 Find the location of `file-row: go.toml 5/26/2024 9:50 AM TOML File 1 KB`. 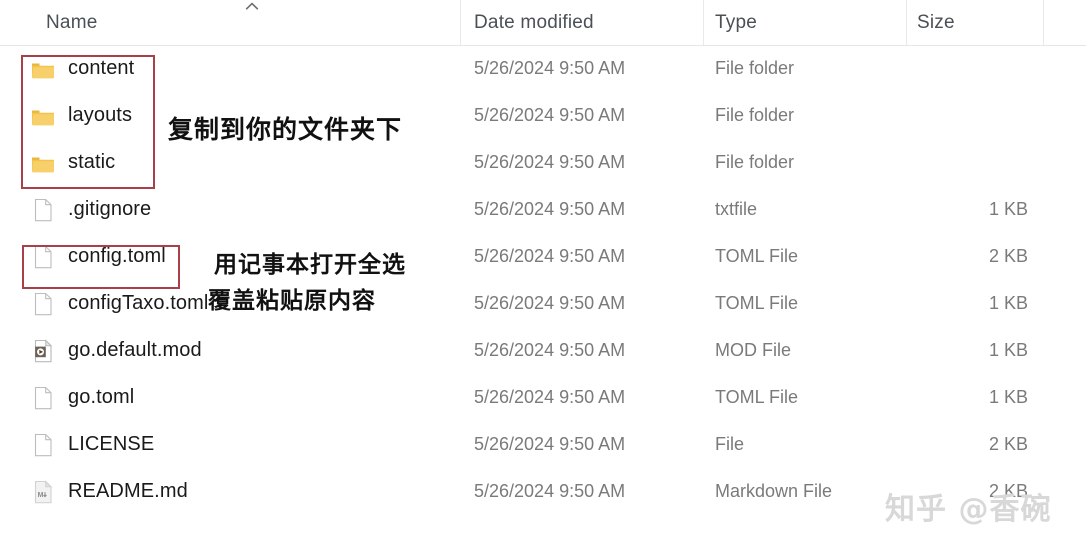

file-row: go.toml 5/26/2024 9:50 AM TOML File 1 KB is located at coordinates (543, 397).